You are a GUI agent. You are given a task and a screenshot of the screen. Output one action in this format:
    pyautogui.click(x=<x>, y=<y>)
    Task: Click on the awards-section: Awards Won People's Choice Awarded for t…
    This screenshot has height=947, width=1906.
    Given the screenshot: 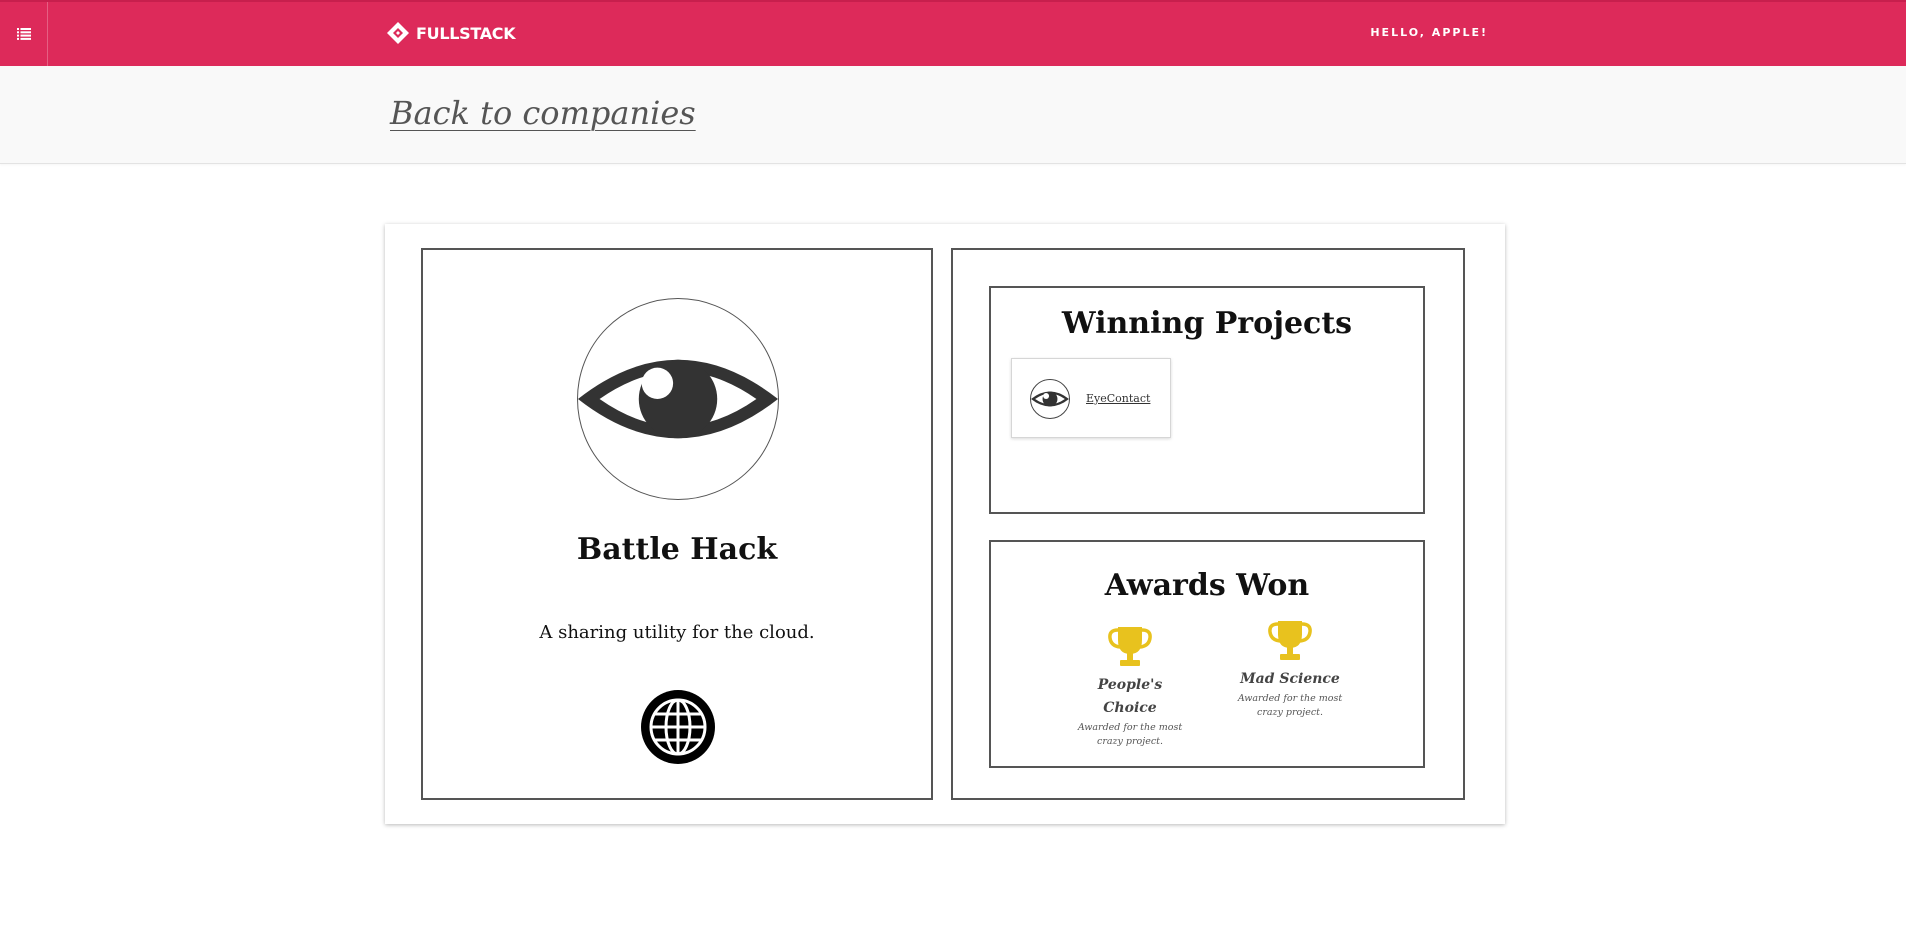 What is the action you would take?
    pyautogui.click(x=1207, y=654)
    